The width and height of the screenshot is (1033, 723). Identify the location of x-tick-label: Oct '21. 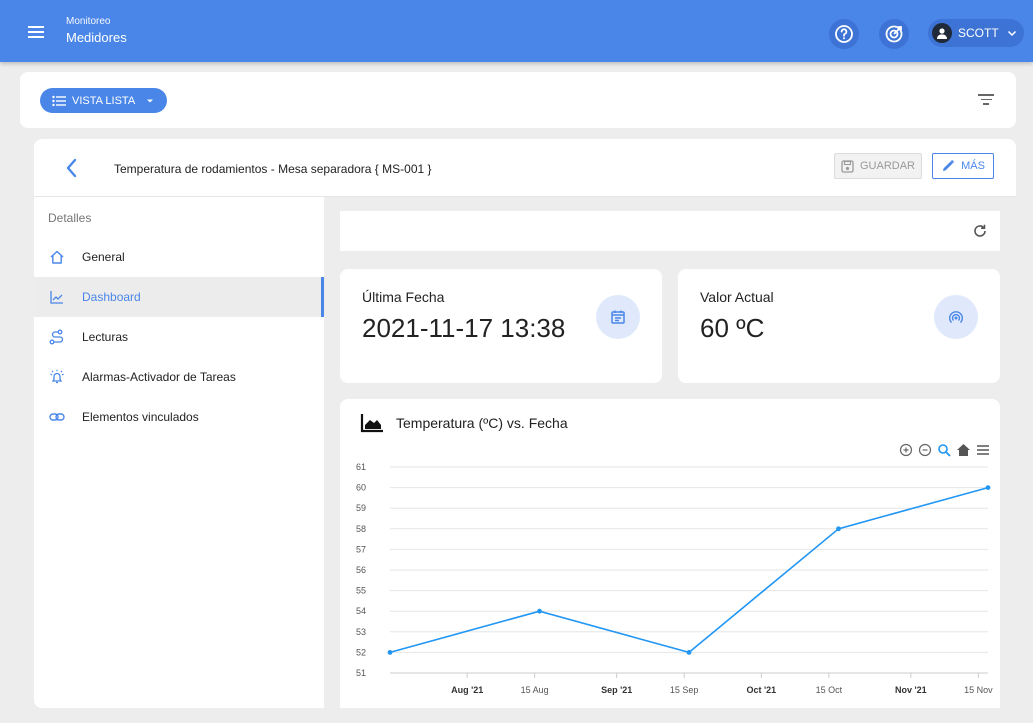
(762, 690).